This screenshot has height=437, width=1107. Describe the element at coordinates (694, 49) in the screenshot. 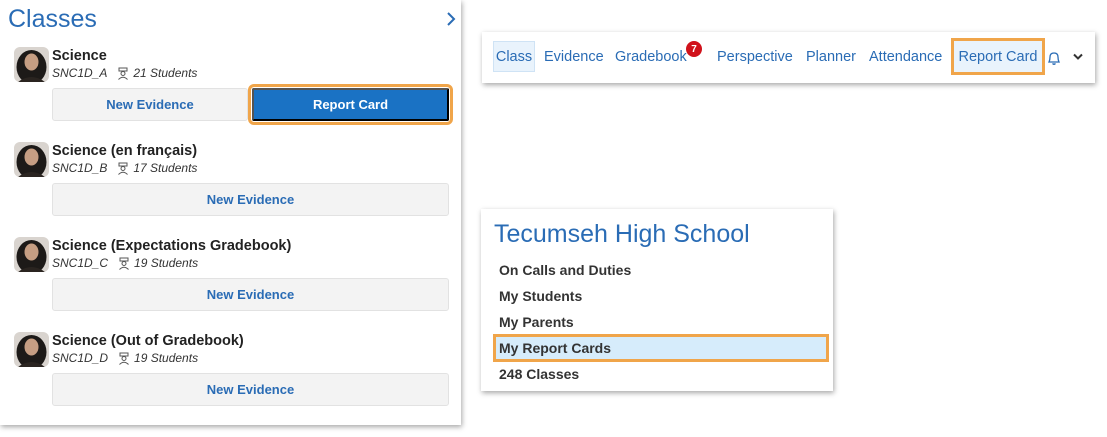

I see `gradebook-badge: 7` at that location.